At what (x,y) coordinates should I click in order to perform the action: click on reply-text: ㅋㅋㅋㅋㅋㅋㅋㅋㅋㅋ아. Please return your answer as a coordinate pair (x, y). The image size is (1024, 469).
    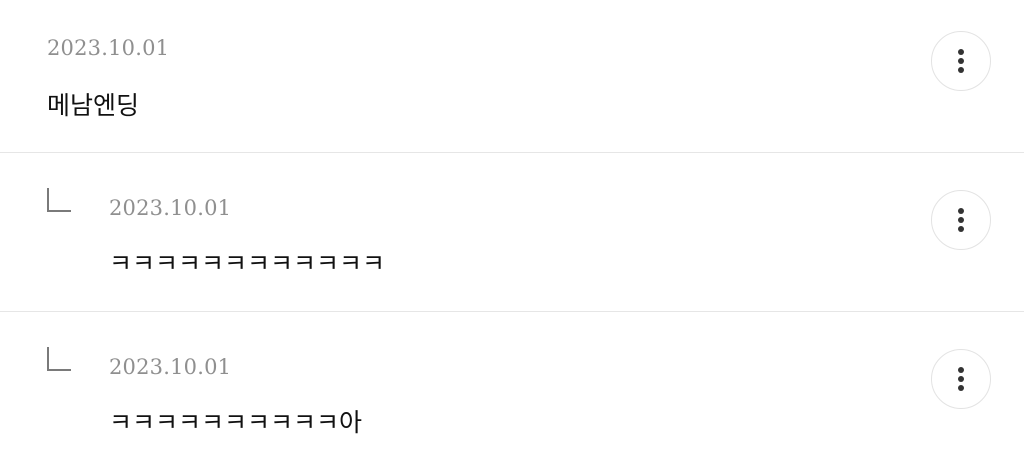
    Looking at the image, I should click on (236, 422).